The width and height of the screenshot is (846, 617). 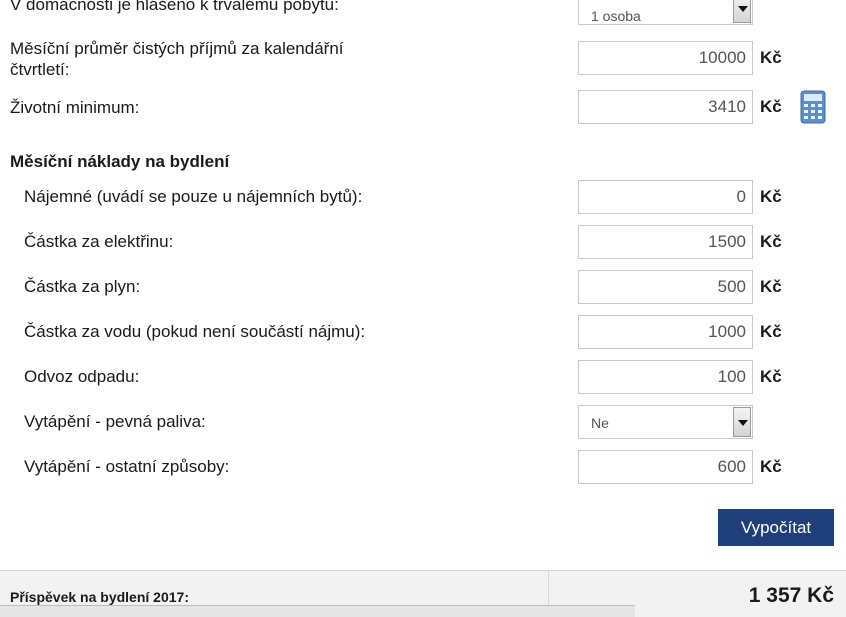 I want to click on electricity-unit: Kč, so click(x=771, y=241).